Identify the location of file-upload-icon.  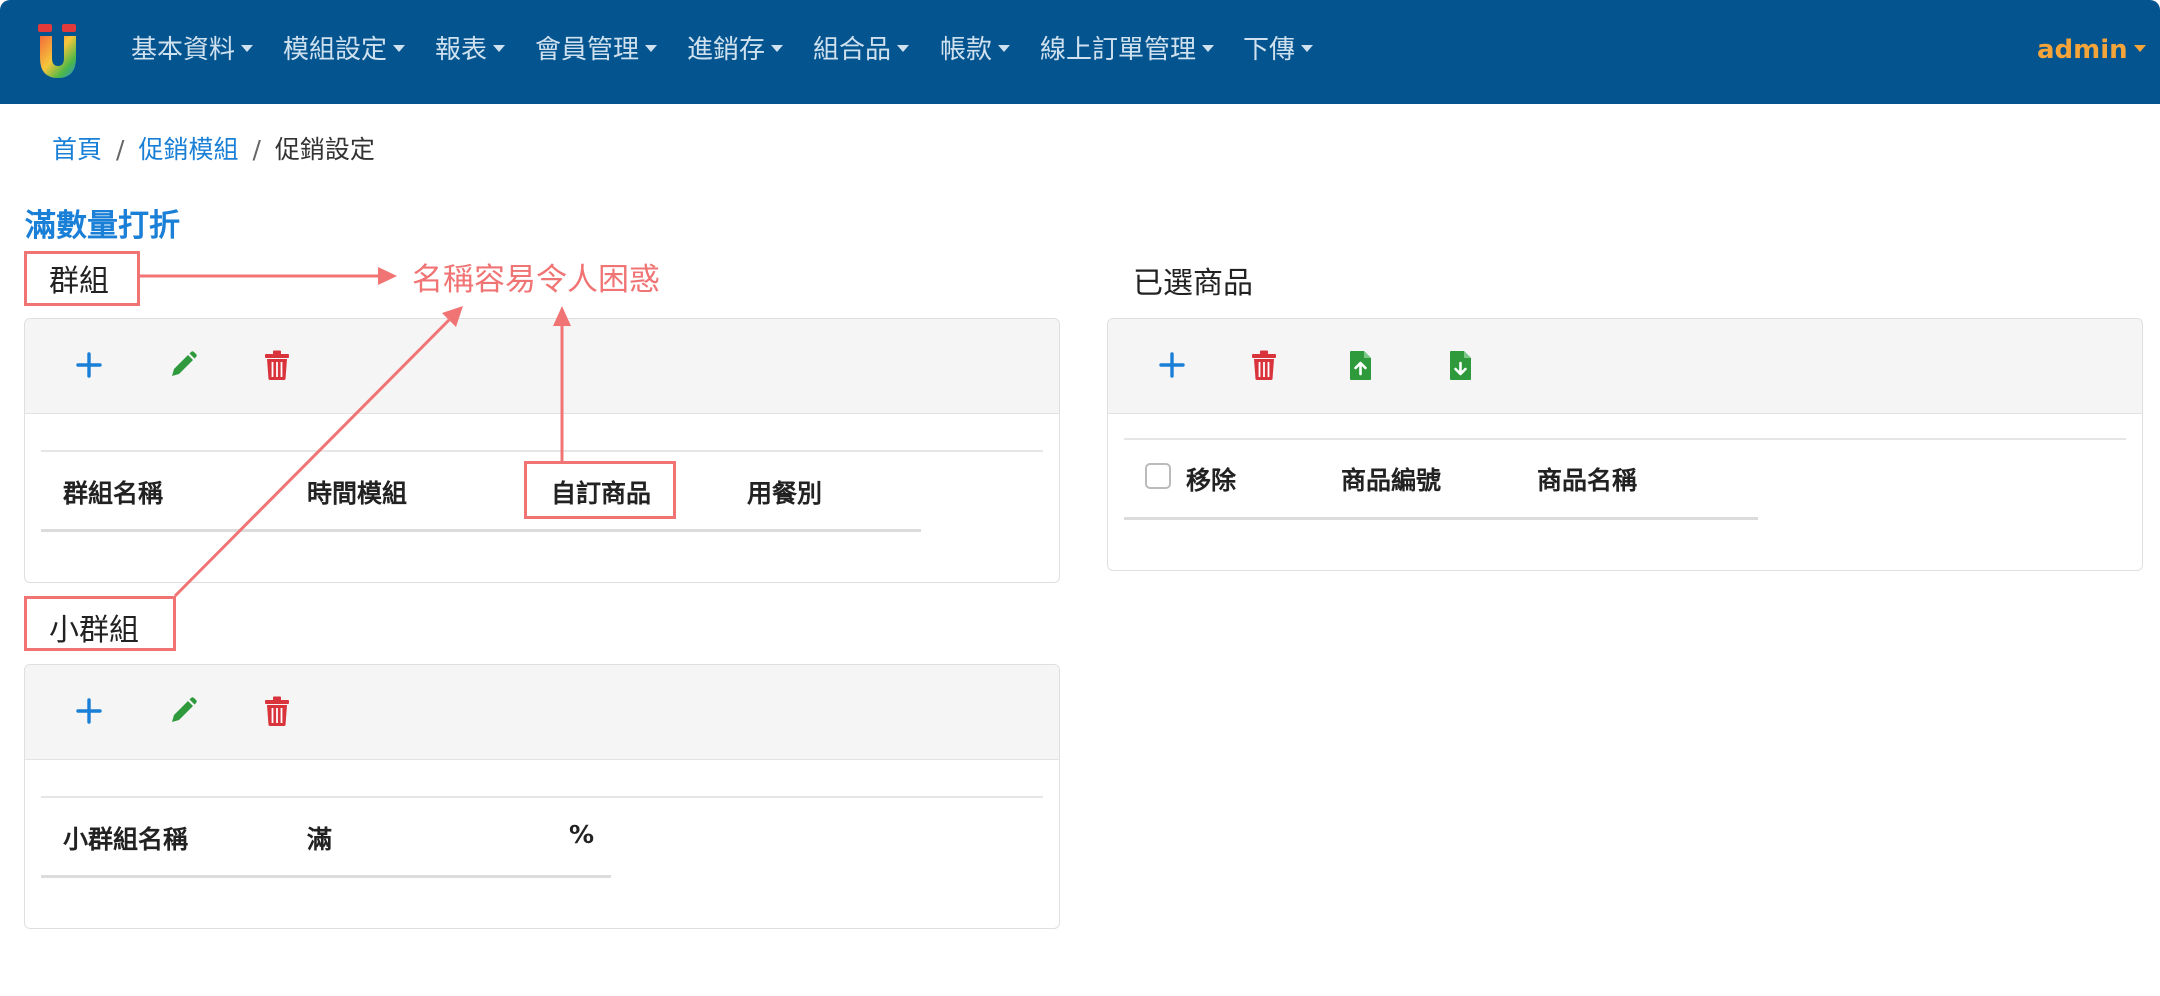
(1360, 365).